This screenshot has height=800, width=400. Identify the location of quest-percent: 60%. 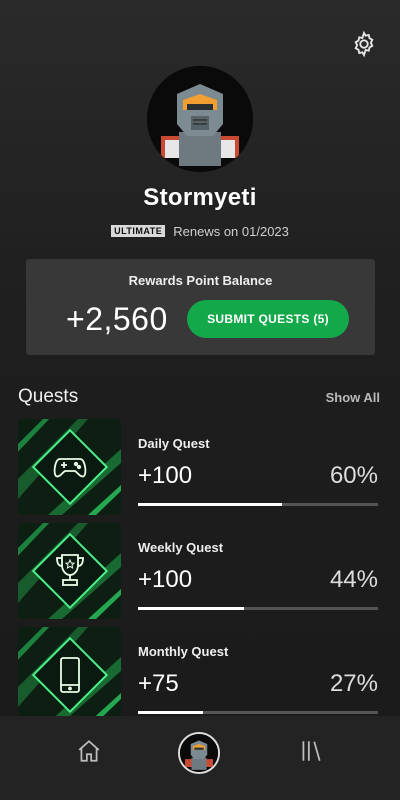
(353, 475).